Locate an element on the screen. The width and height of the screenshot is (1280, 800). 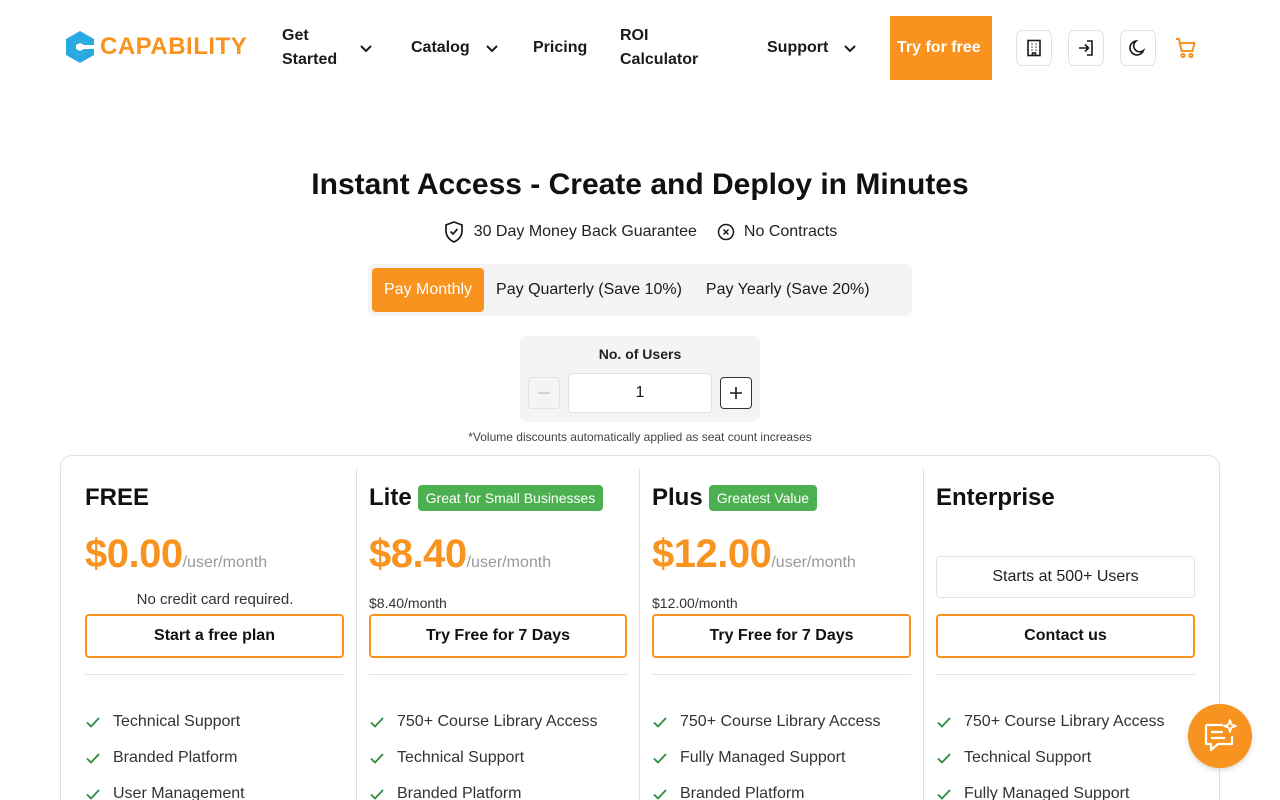
cart-button is located at coordinates (1186, 48).